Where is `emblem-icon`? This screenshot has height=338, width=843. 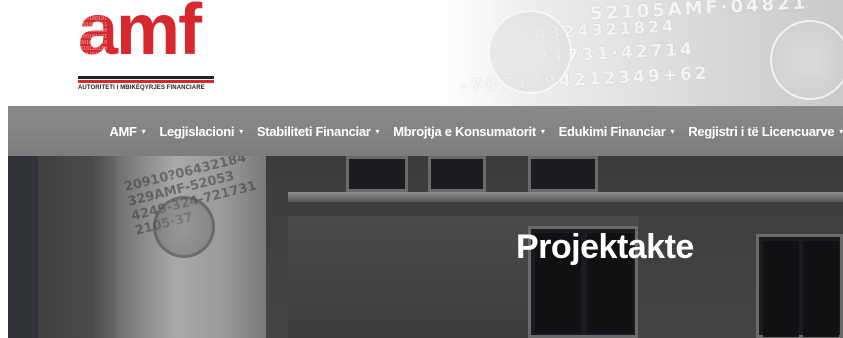 emblem-icon is located at coordinates (184, 227).